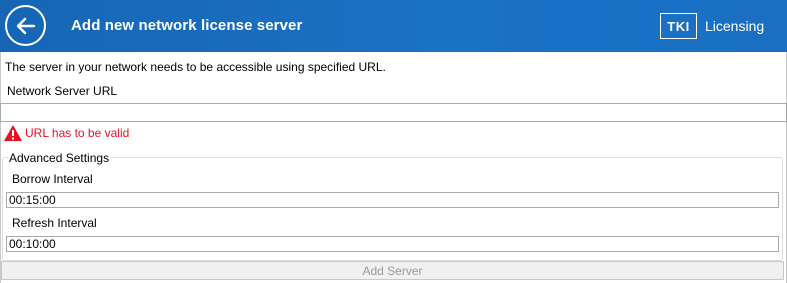  I want to click on brand-name: Licensing, so click(735, 26).